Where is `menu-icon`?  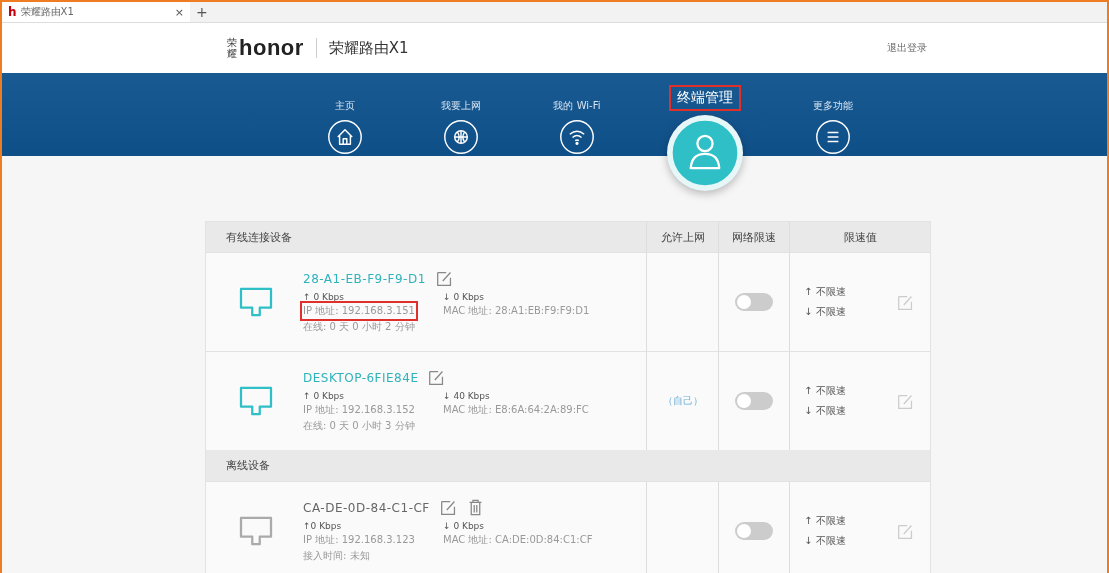
menu-icon is located at coordinates (833, 137).